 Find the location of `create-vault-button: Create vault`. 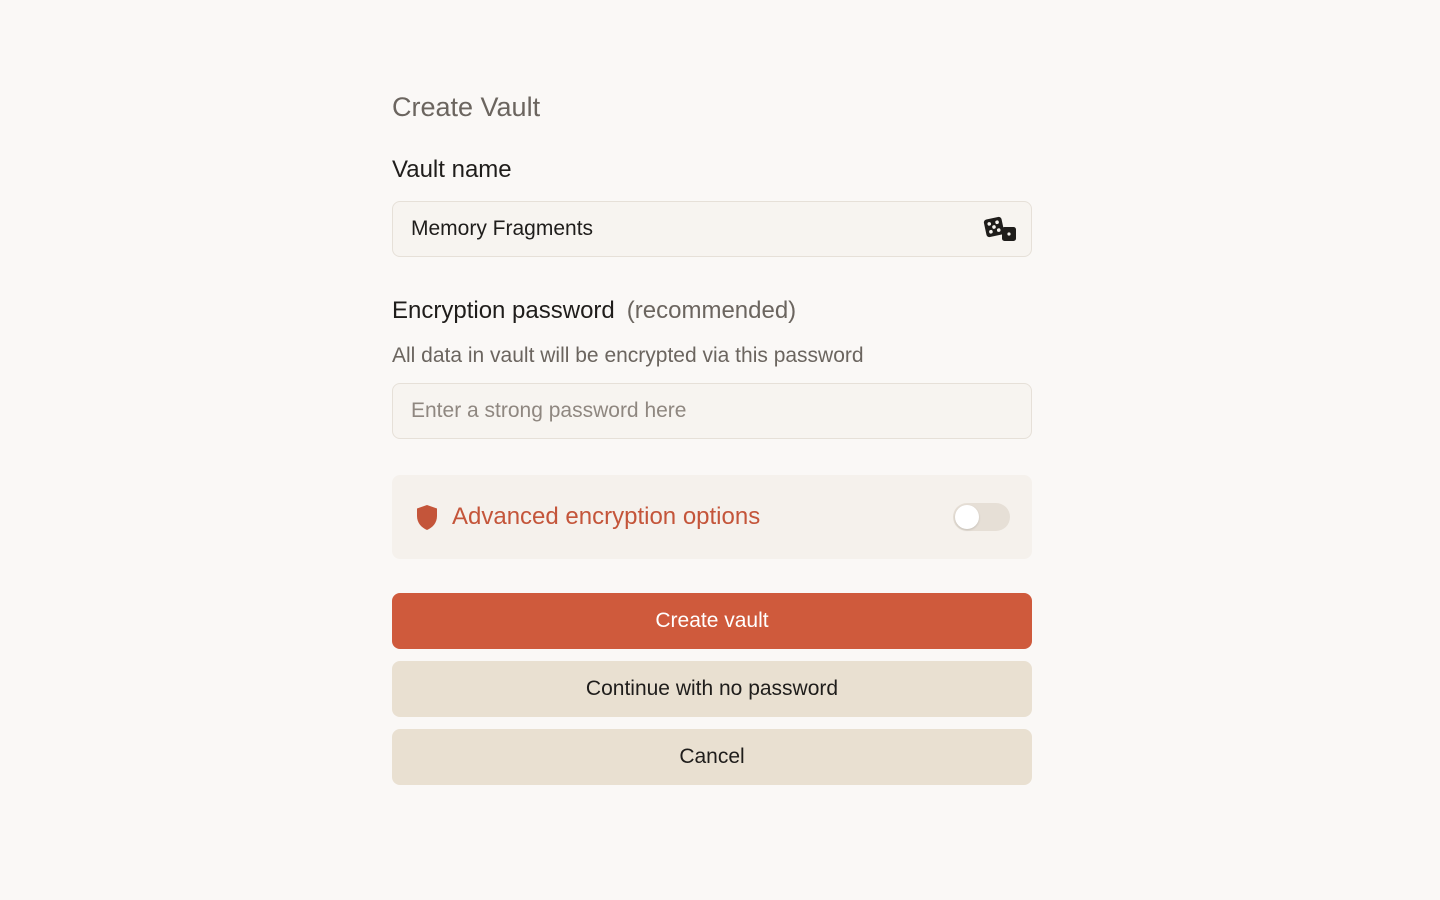

create-vault-button: Create vault is located at coordinates (712, 621).